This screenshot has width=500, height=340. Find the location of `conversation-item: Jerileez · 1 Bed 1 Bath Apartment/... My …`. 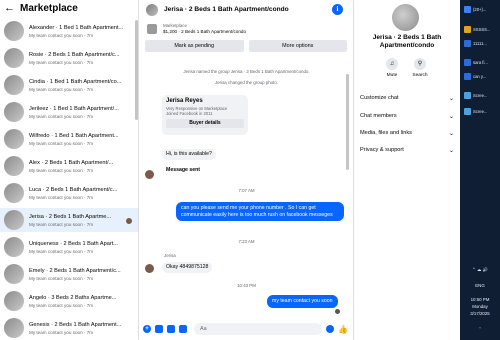

conversation-item: Jerileez · 1 Bed 1 Bath Apartment/... My … is located at coordinates (69, 112).